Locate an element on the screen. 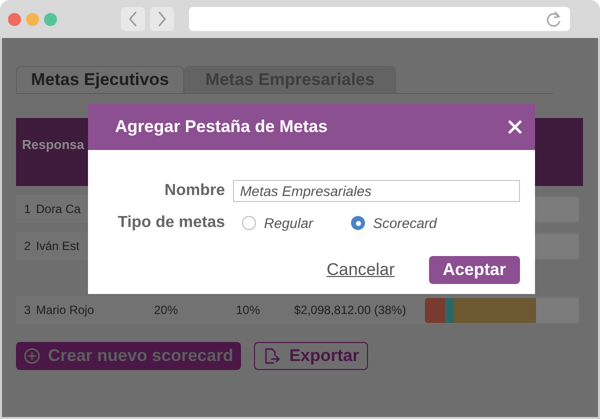  cancel-link: Cancelar is located at coordinates (360, 270).